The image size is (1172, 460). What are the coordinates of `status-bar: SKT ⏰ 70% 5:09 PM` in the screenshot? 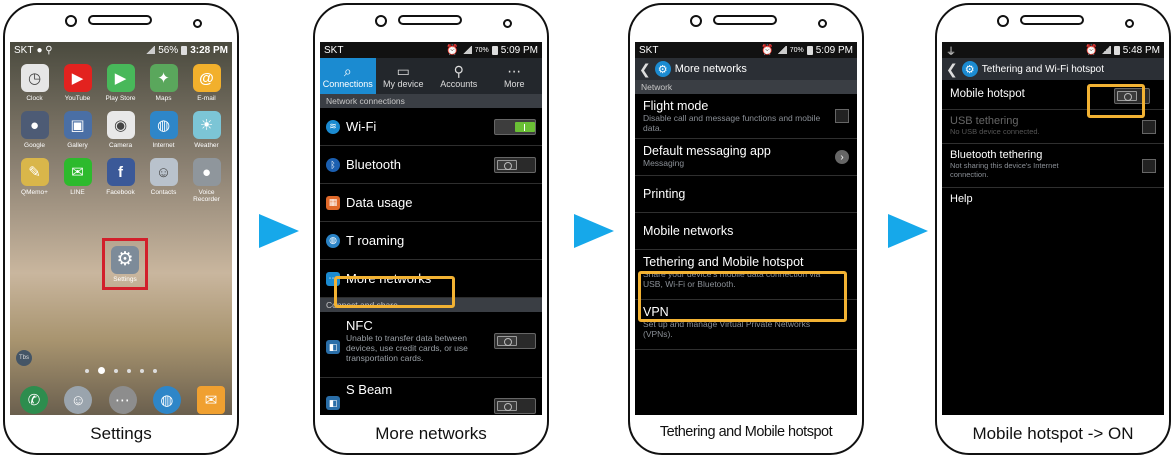 It's located at (746, 50).